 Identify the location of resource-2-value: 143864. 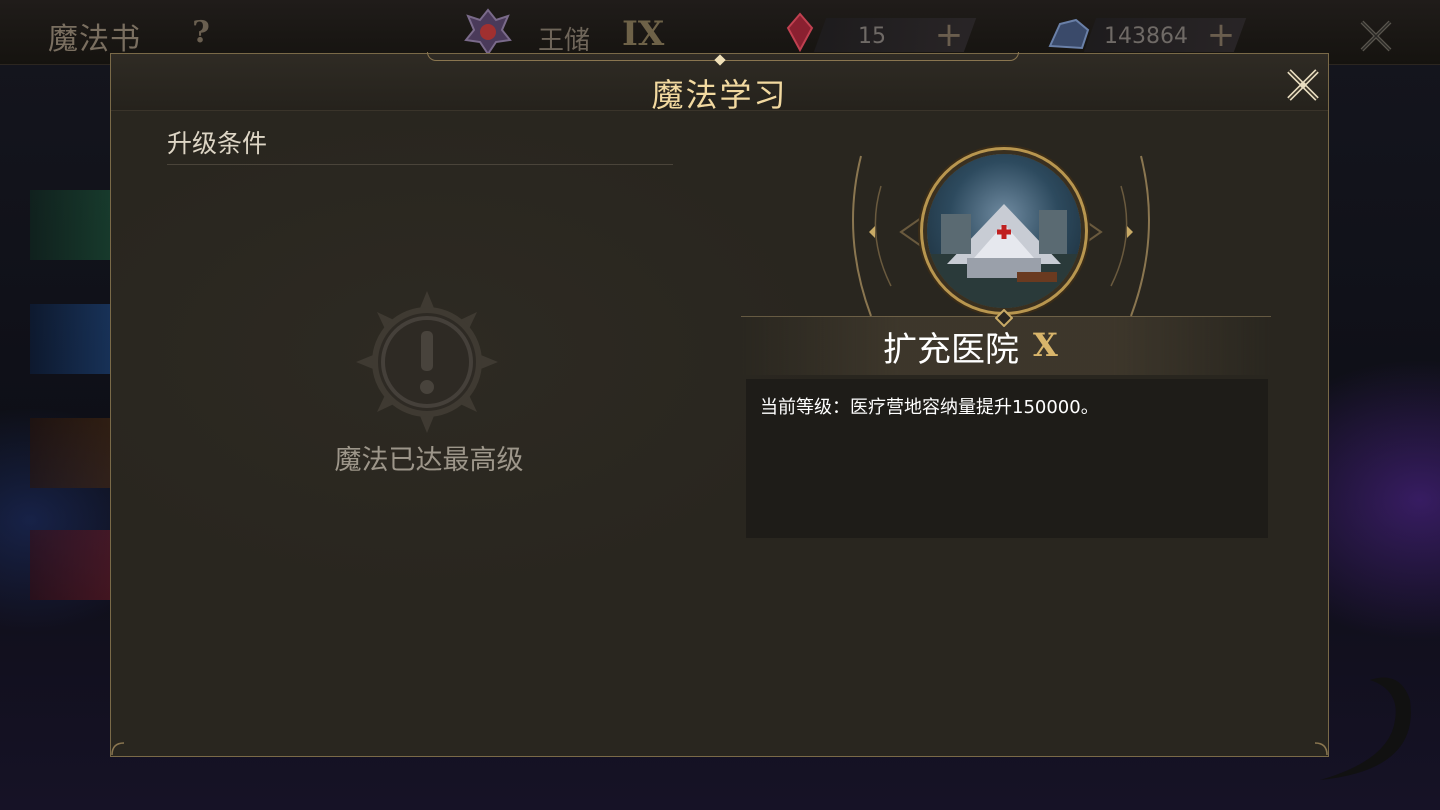
(1146, 36).